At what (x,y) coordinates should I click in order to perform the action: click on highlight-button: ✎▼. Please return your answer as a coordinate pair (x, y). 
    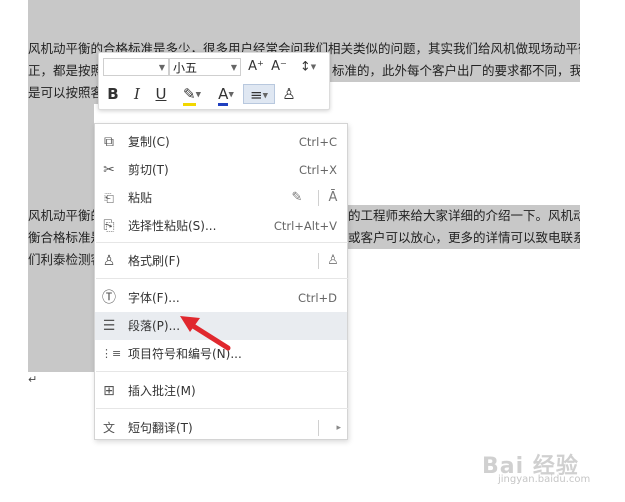
    Looking at the image, I should click on (192, 95).